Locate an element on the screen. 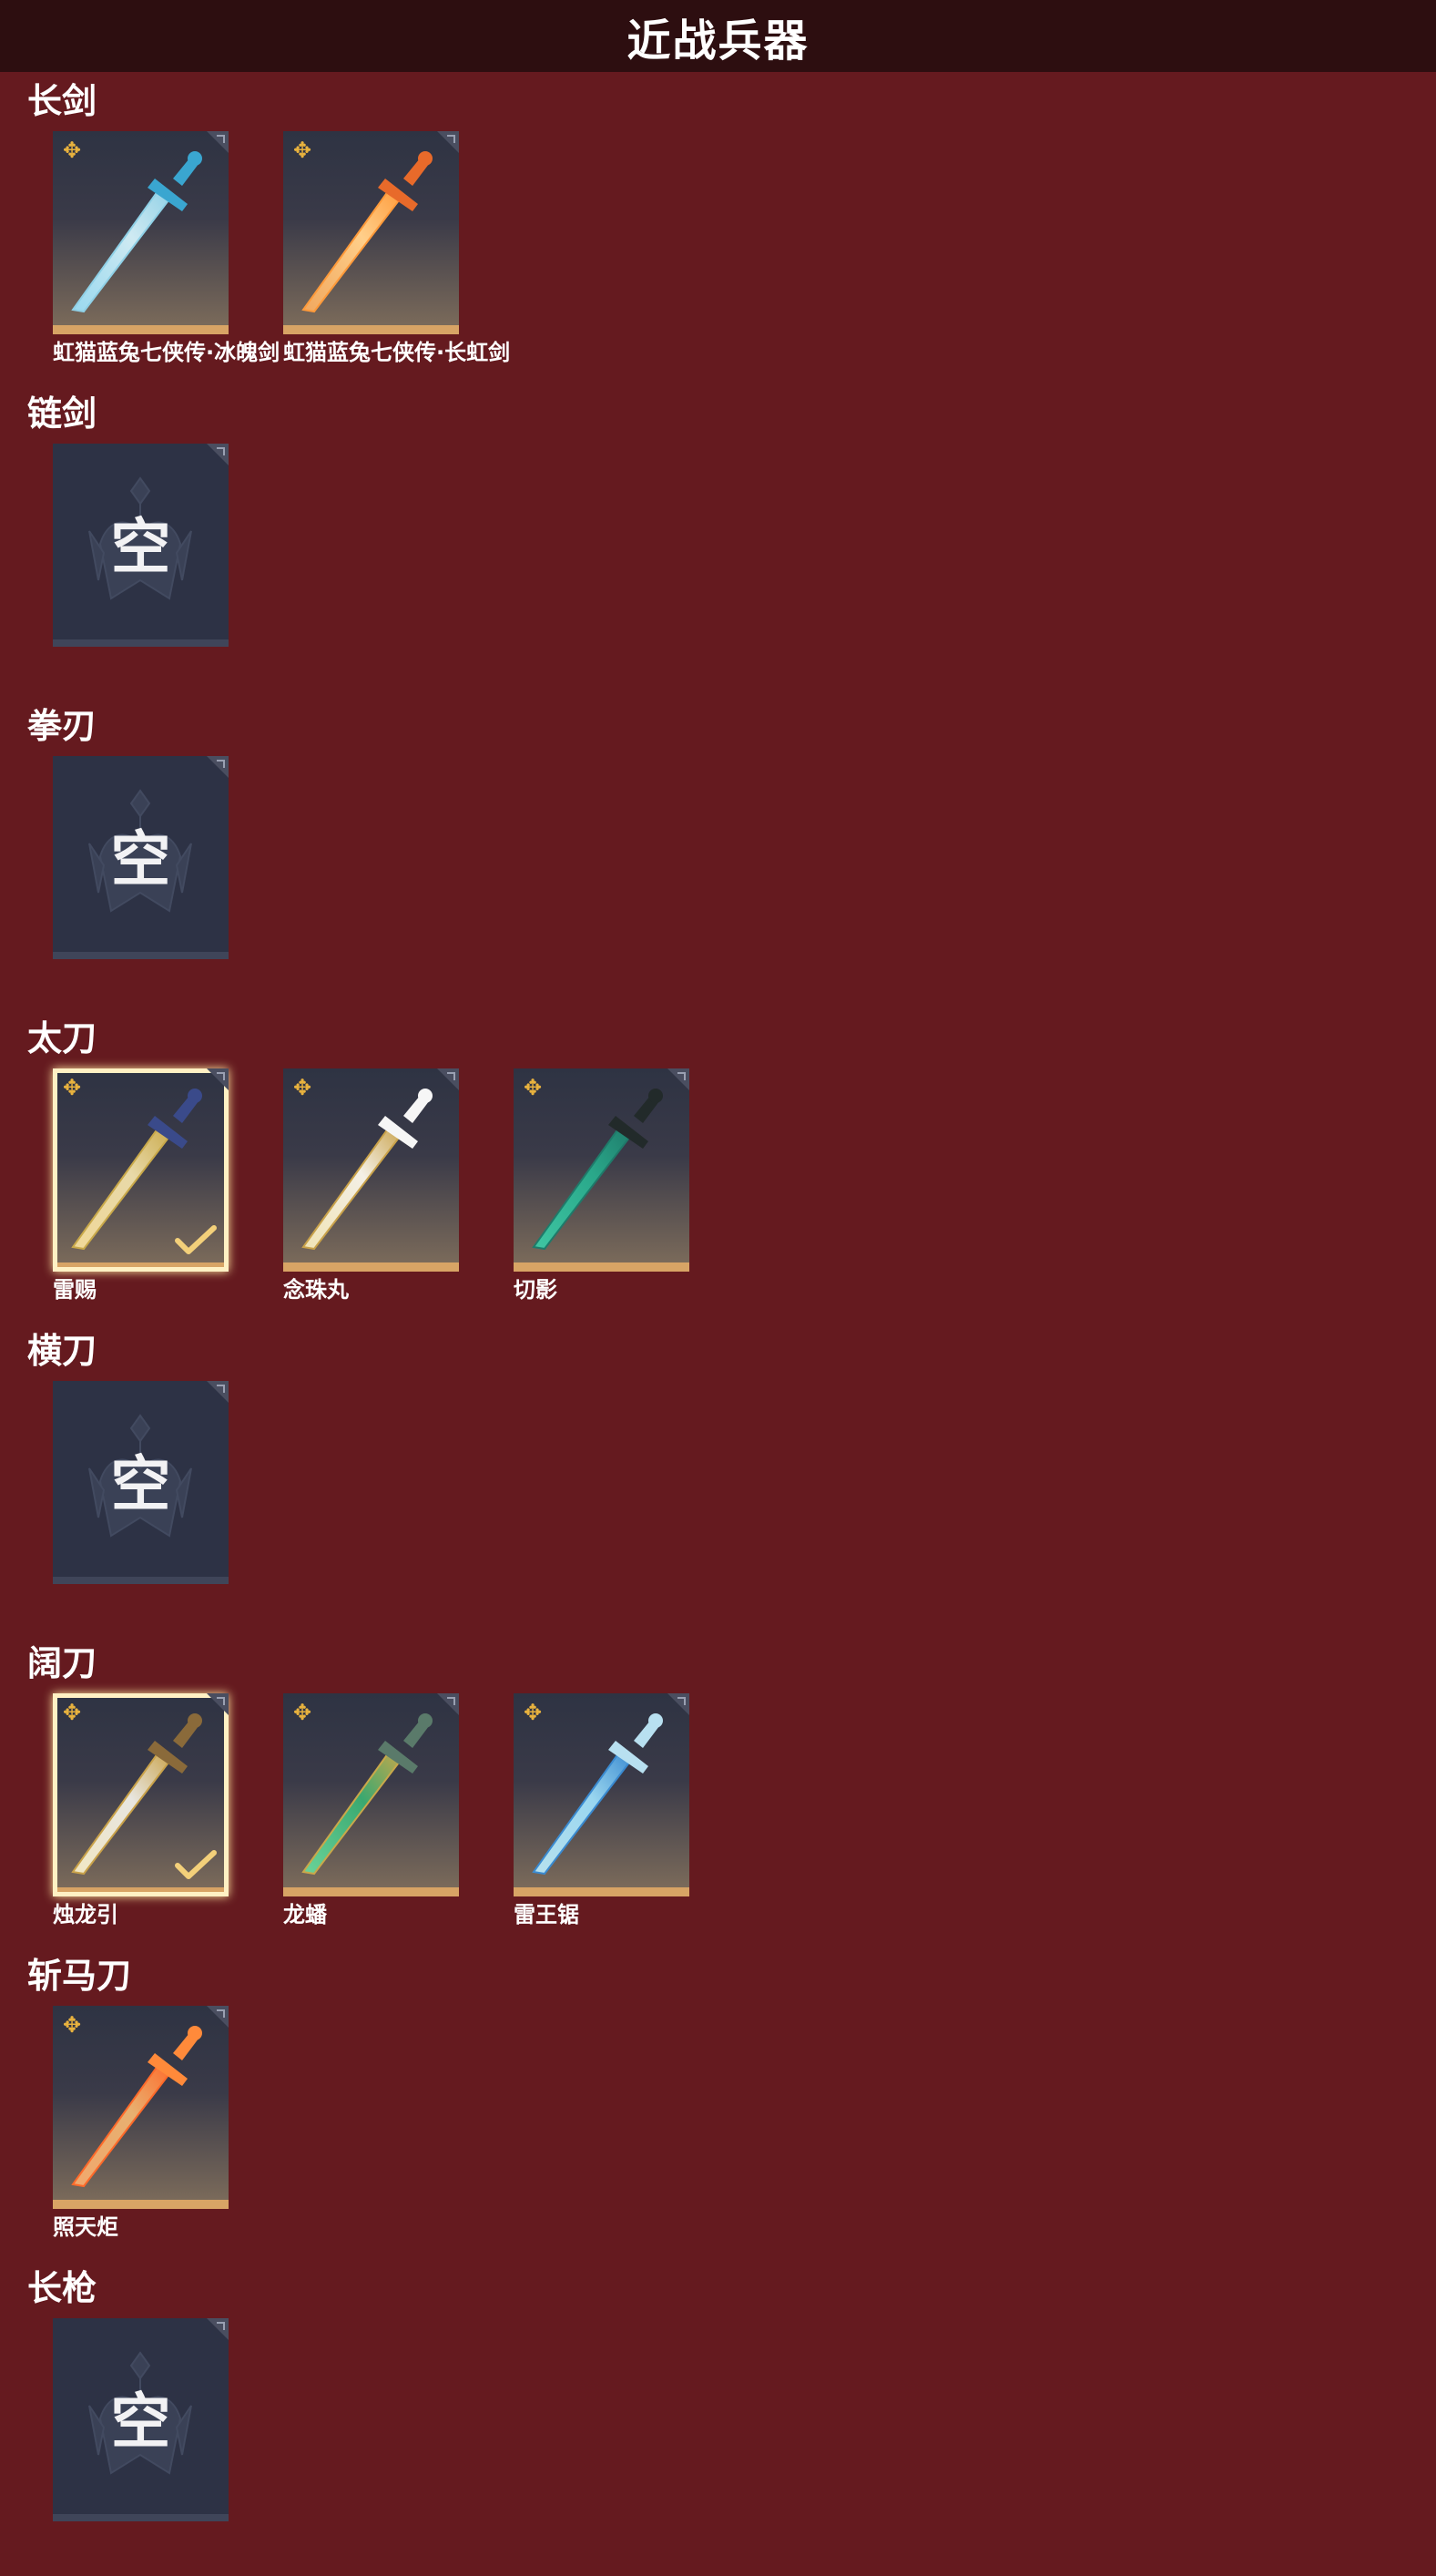  page-header: 近战兵器 is located at coordinates (718, 36).